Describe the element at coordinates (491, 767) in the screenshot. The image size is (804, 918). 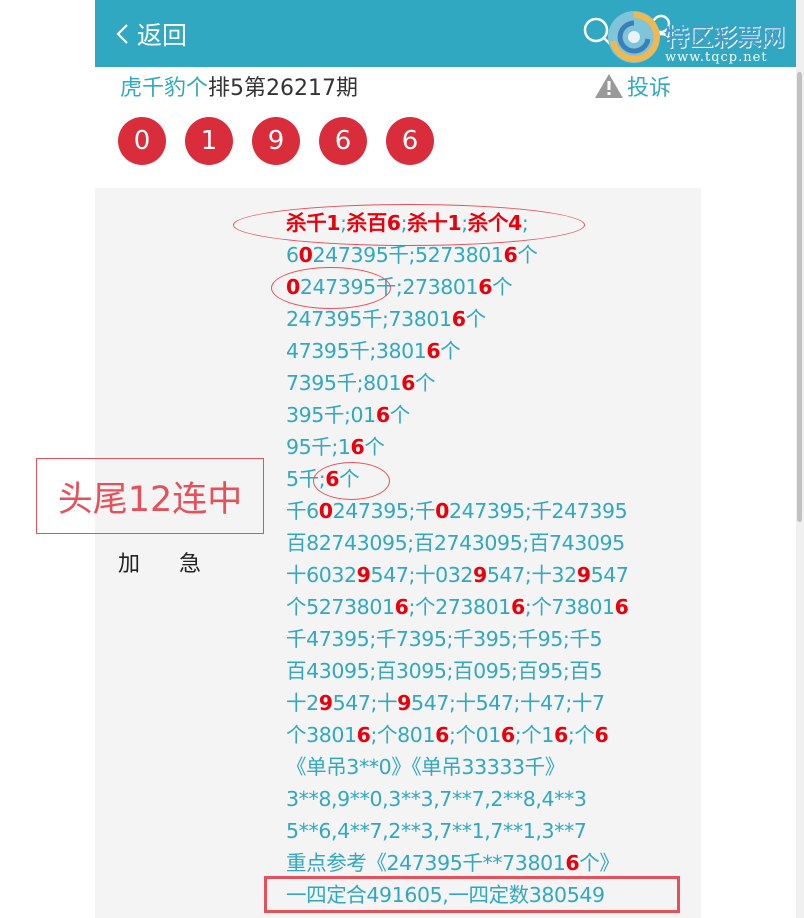
I see `prediction-line: 《单吊3**0》《单吊33333千》` at that location.